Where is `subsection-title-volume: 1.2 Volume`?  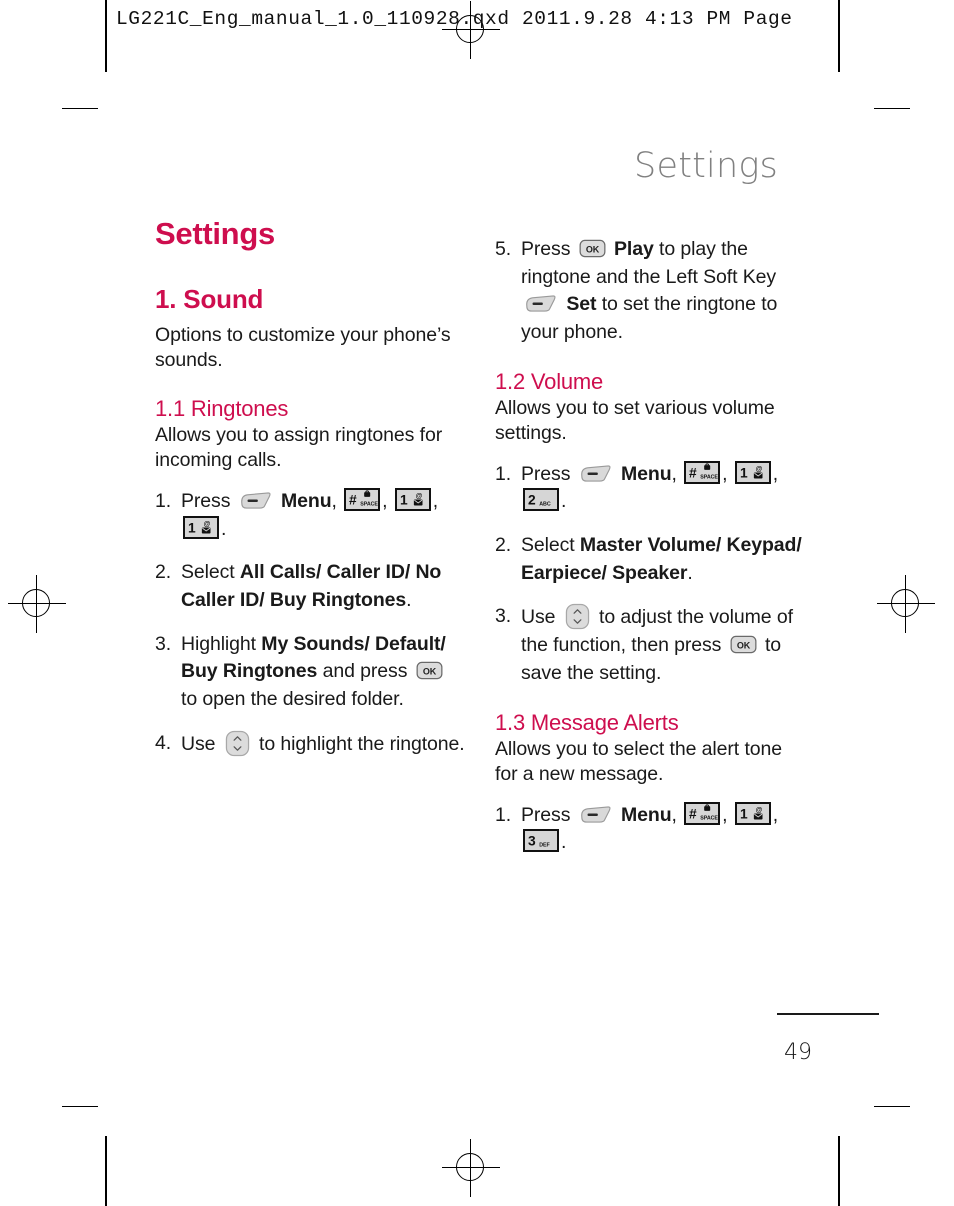
subsection-title-volume: 1.2 Volume is located at coordinates (549, 381).